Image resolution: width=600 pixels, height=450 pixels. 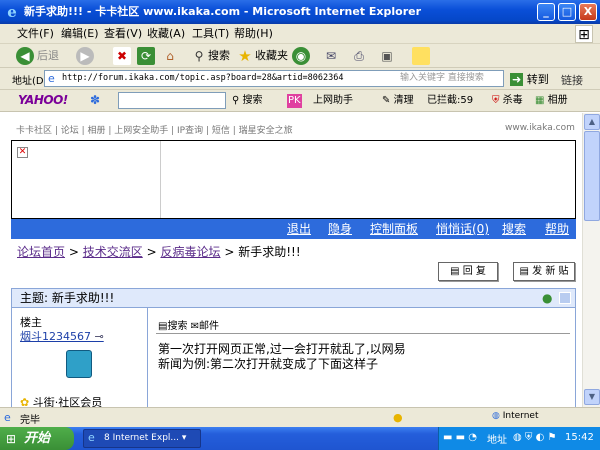 I want to click on post-rule, so click(x=363, y=333).